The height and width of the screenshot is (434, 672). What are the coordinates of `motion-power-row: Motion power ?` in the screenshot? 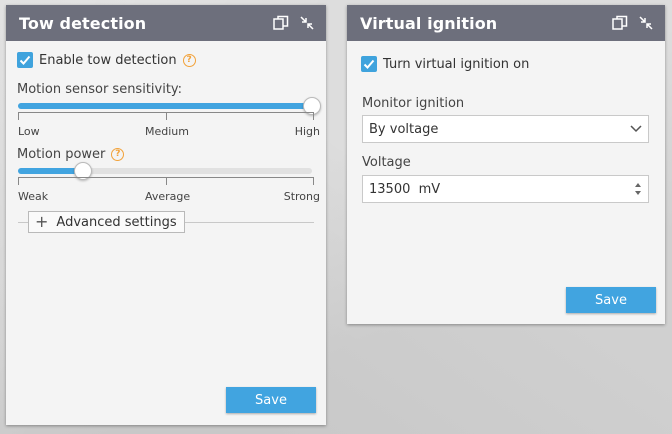 It's located at (71, 154).